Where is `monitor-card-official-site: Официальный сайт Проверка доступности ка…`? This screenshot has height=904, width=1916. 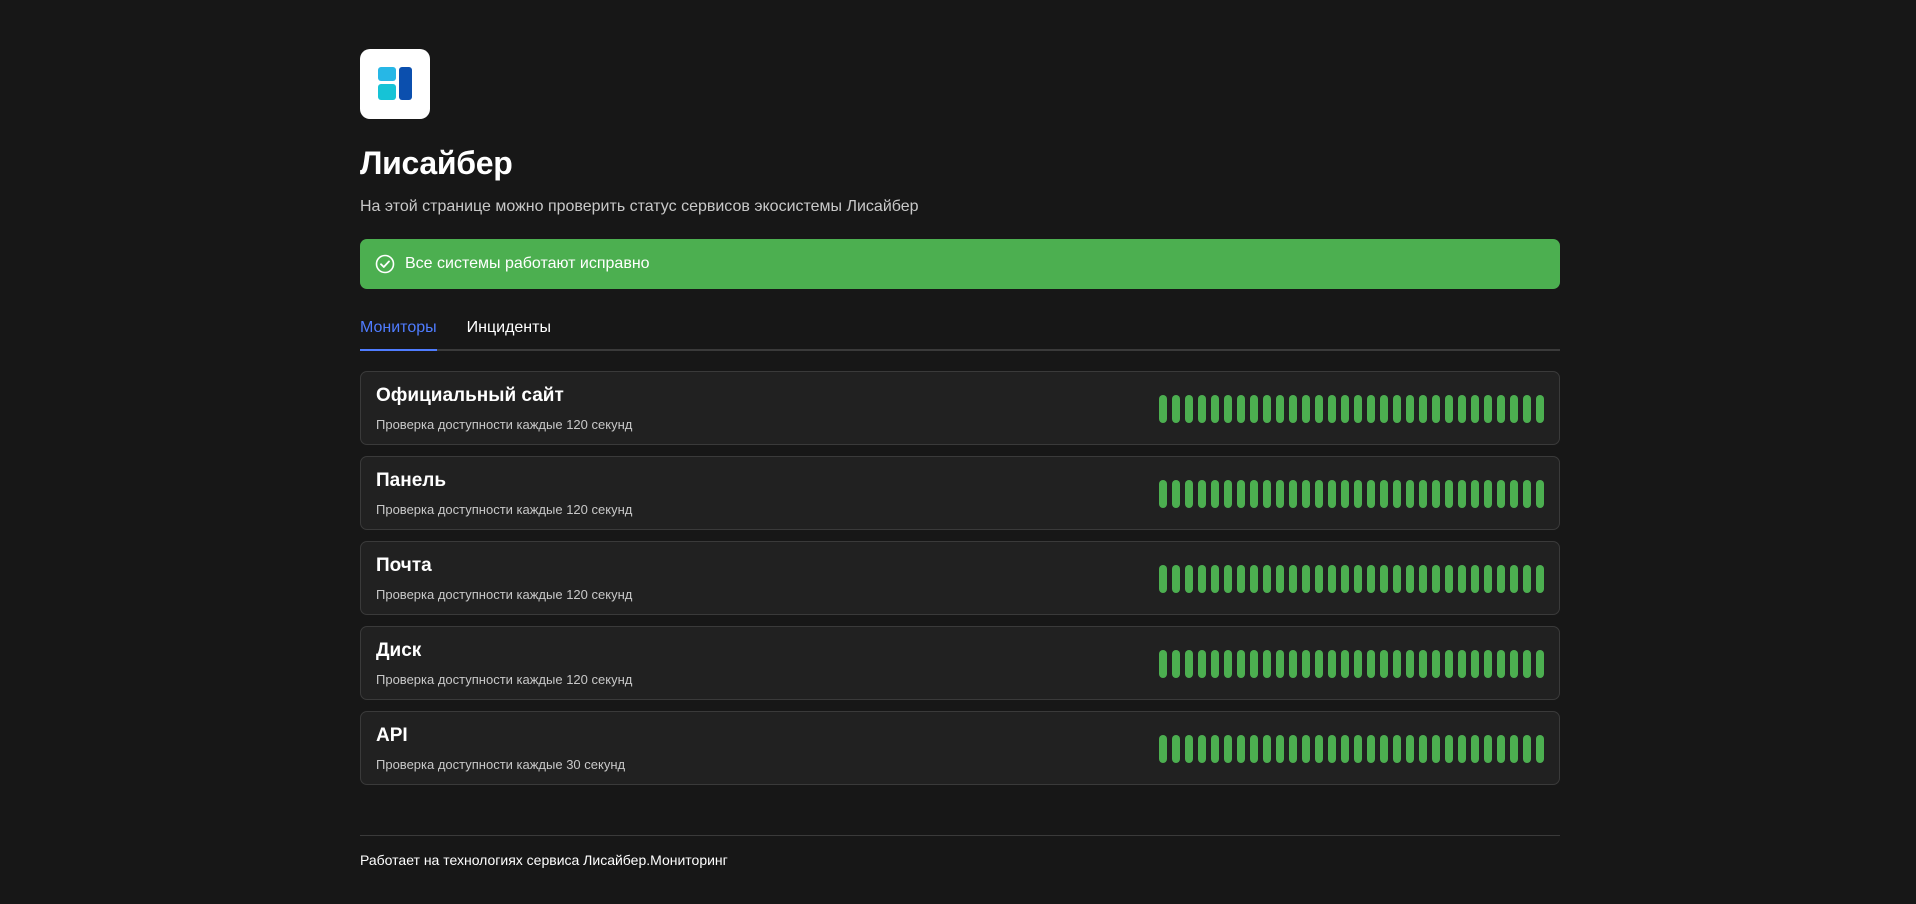 monitor-card-official-site: Официальный сайт Проверка доступности ка… is located at coordinates (960, 408).